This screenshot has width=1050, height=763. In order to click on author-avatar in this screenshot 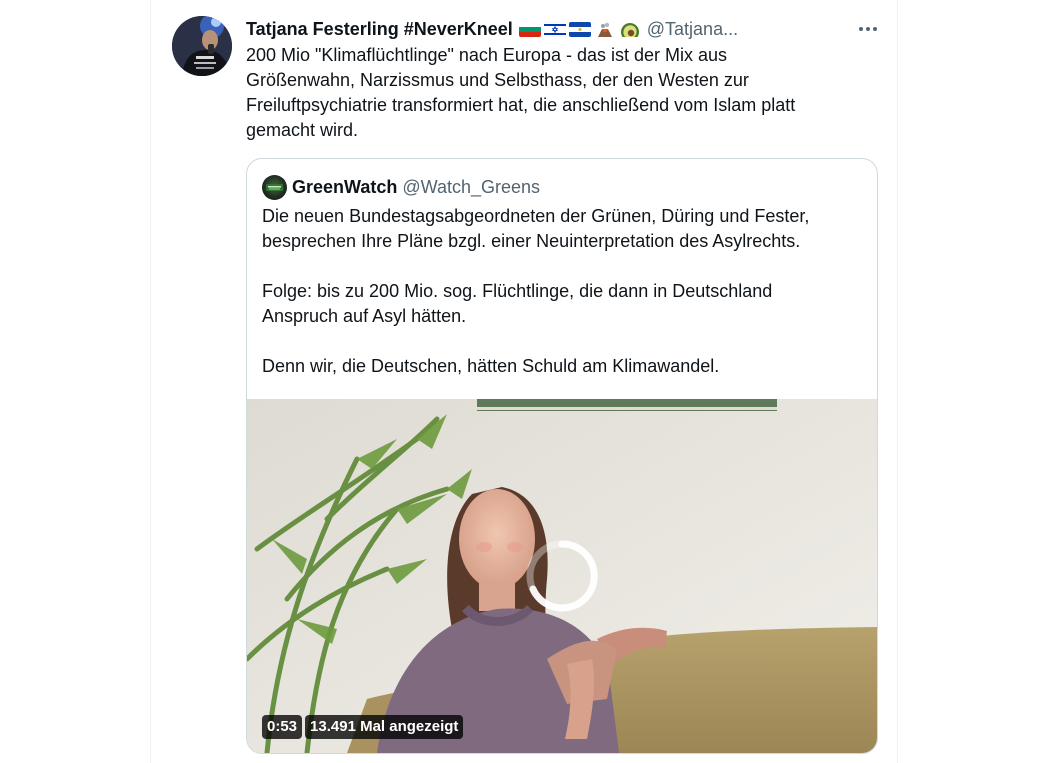, I will do `click(202, 46)`.